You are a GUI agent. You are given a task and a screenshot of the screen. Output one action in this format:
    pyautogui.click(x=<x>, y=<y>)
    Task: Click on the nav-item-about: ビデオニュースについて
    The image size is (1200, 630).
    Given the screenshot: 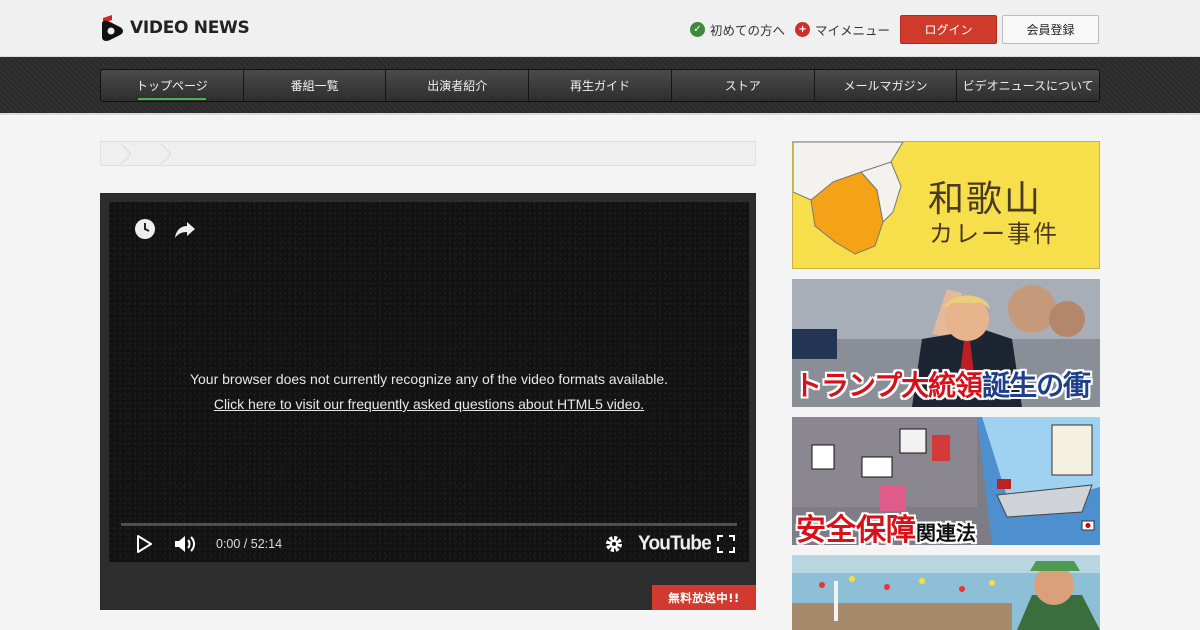 What is the action you would take?
    pyautogui.click(x=1028, y=85)
    